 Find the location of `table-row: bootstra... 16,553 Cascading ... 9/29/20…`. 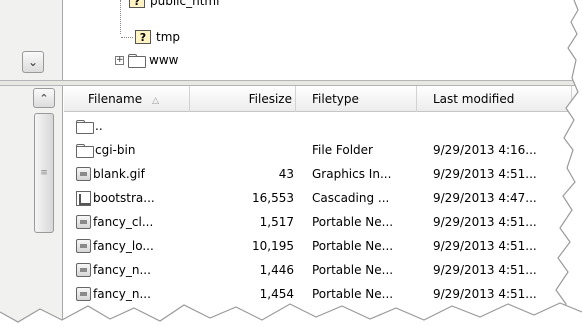

table-row: bootstra... 16,553 Cascading ... 9/29/20… is located at coordinates (323, 198).